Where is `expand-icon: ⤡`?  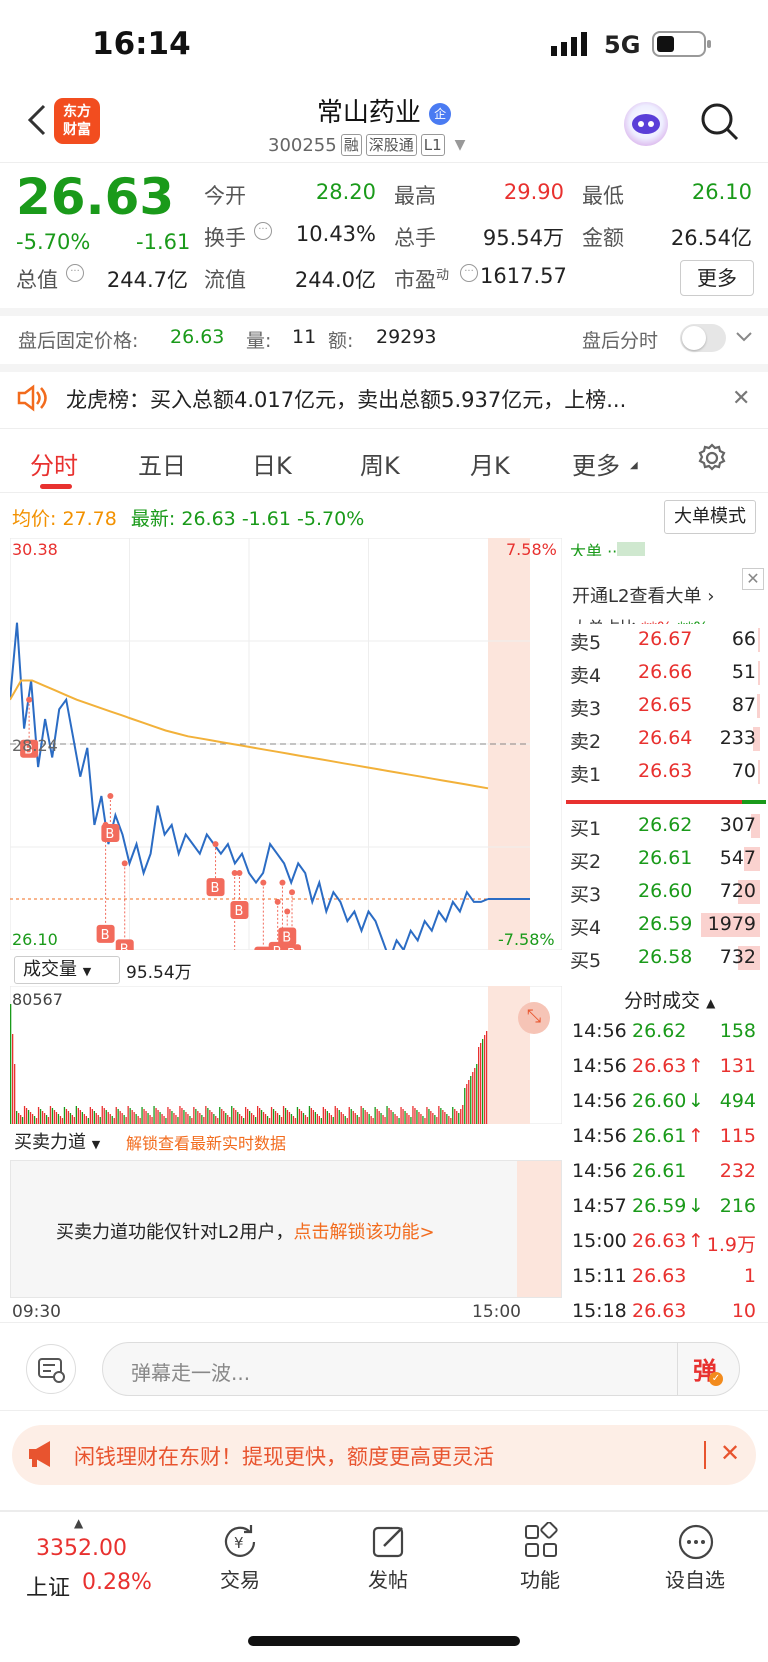
expand-icon: ⤡ is located at coordinates (534, 1018).